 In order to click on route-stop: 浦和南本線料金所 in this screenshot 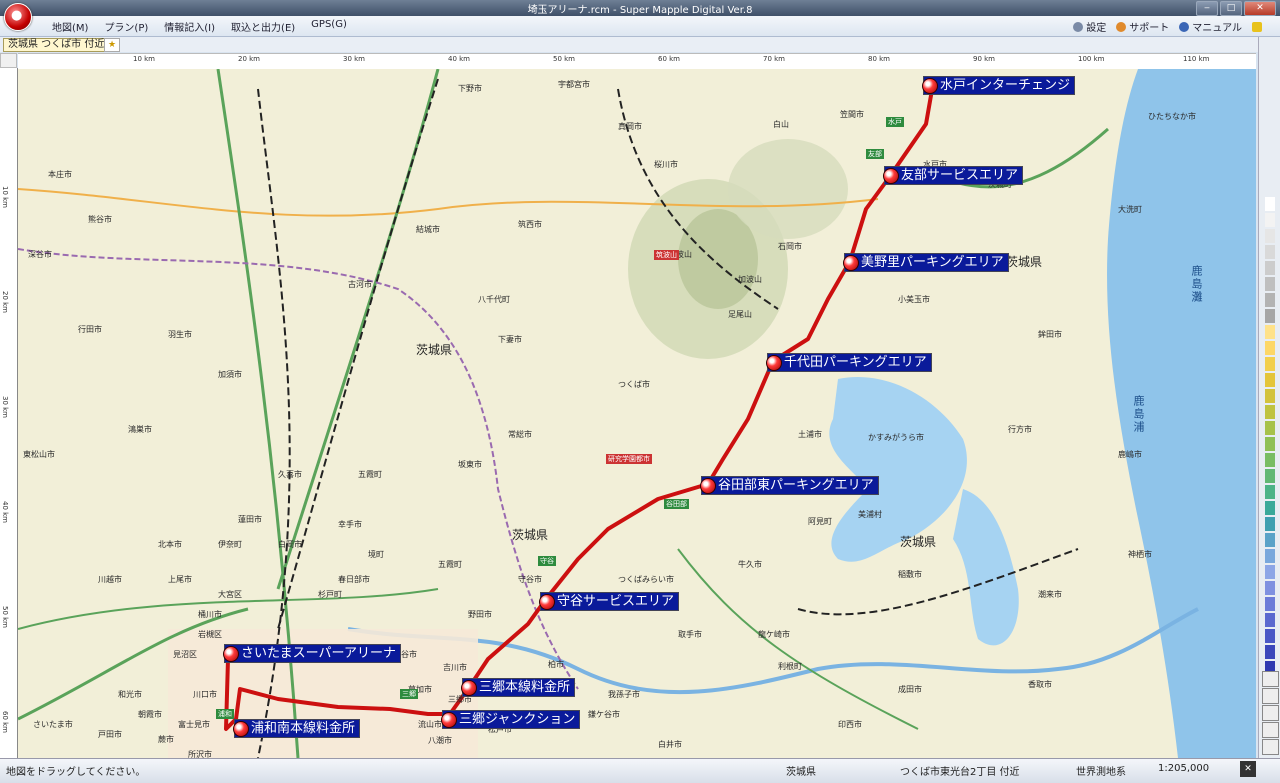, I will do `click(297, 728)`.